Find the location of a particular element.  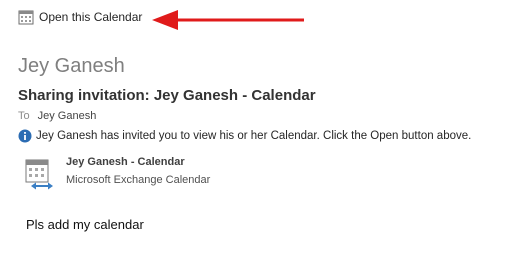

to-label: To is located at coordinates (24, 116).